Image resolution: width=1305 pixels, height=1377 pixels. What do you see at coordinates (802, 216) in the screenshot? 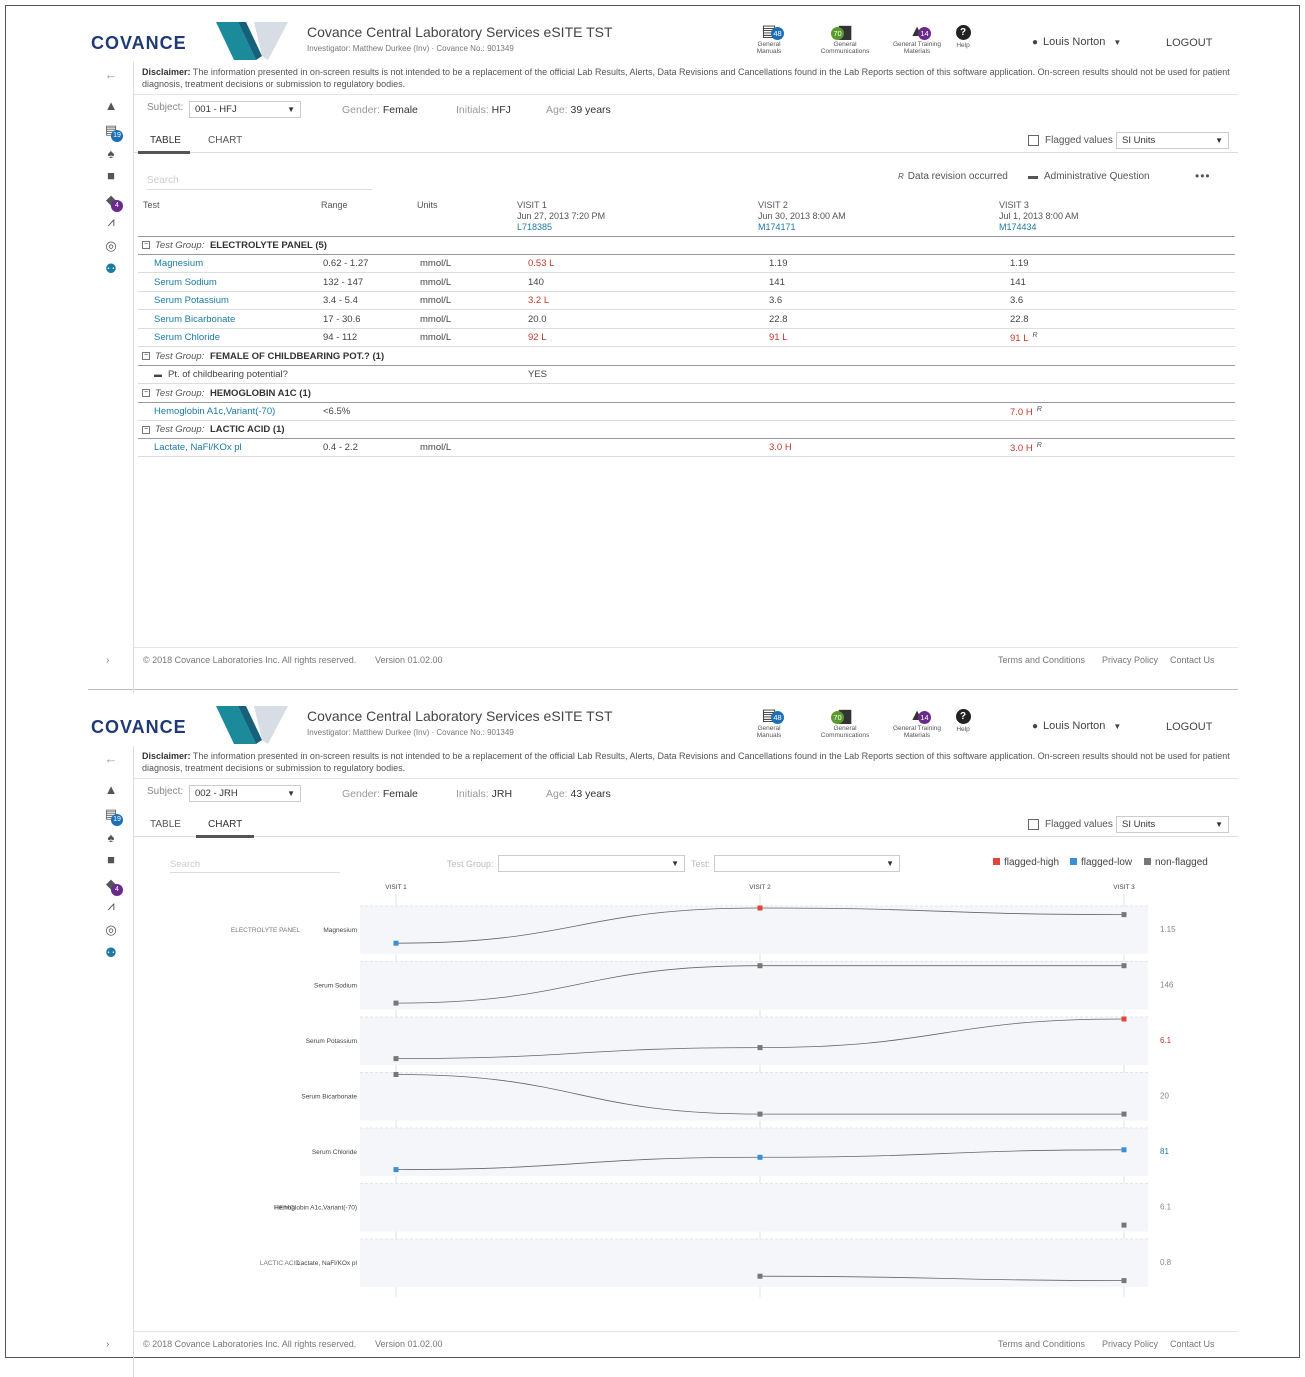
I see `visit-date: Jun 30, 2013 8:00 AM` at bounding box center [802, 216].